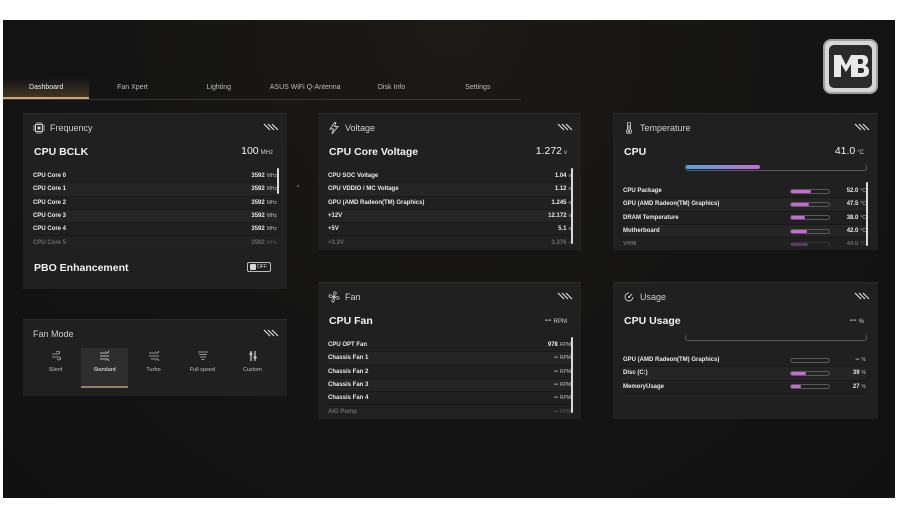 This screenshot has height=520, width=900. I want to click on row-label: CPU Core 1, so click(50, 189).